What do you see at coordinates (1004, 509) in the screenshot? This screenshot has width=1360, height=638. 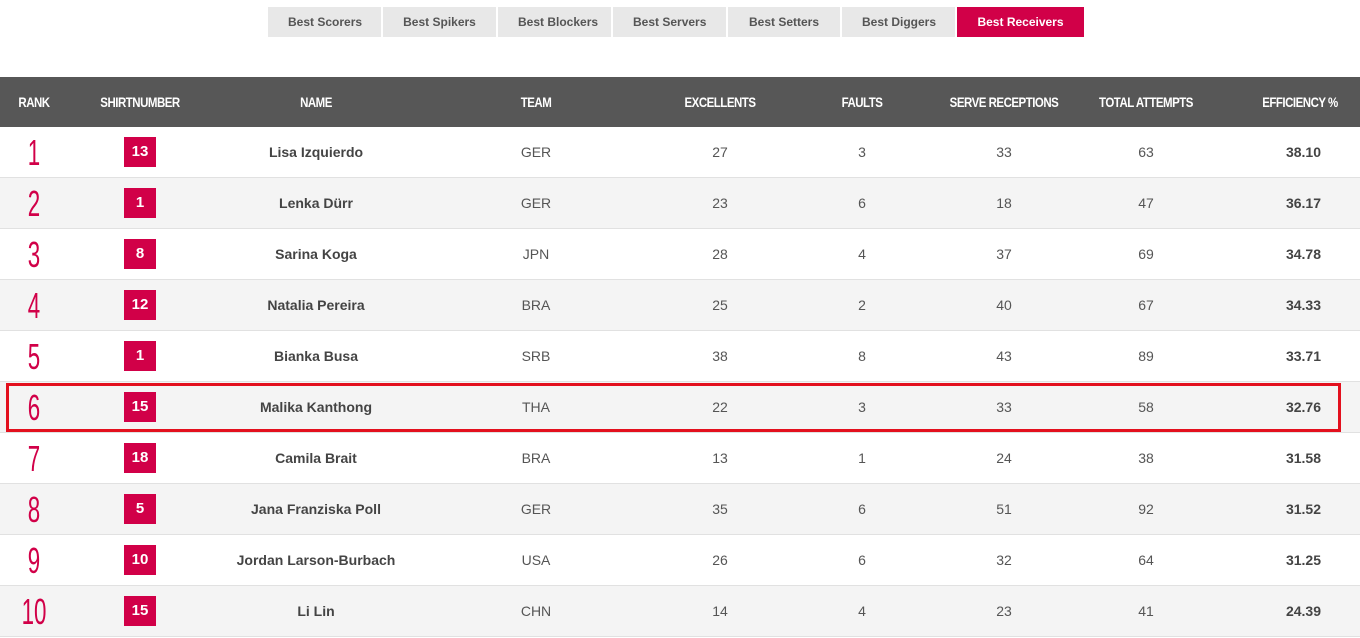 I see `serve-receptions-value: 51` at bounding box center [1004, 509].